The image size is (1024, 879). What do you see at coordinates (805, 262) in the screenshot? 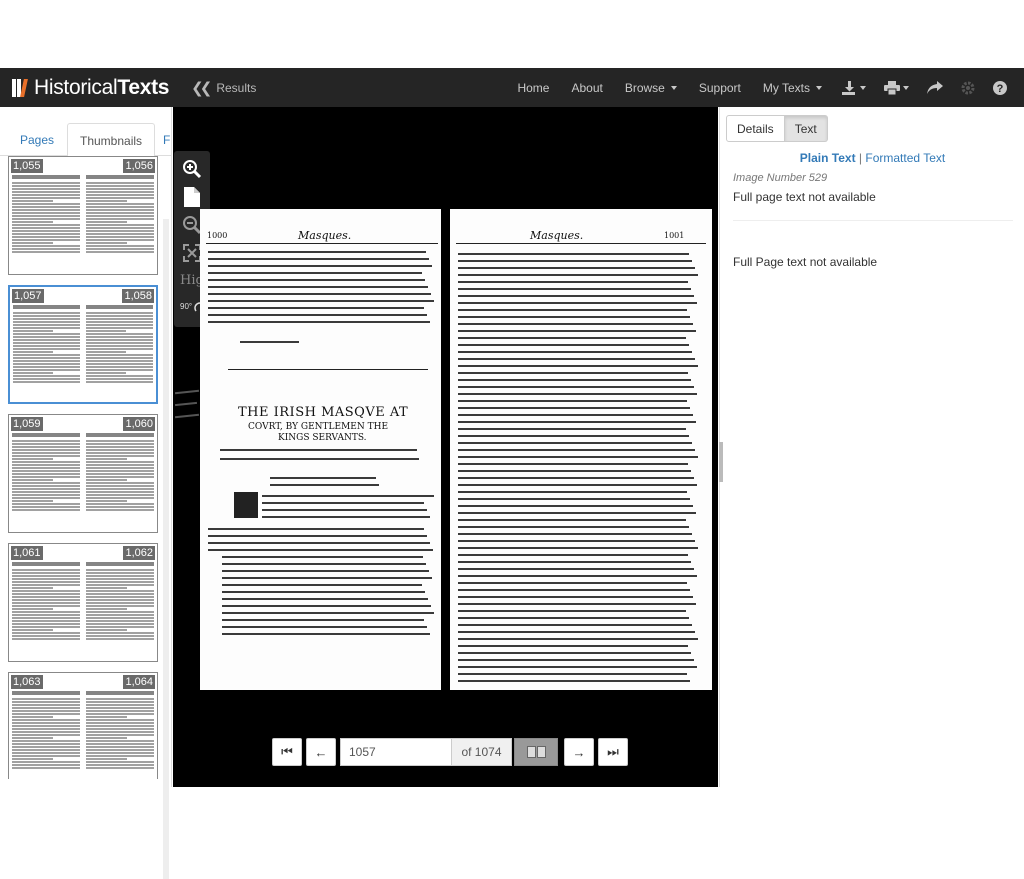
I see `full-page-text-unavailable-message: Full Page text not available` at bounding box center [805, 262].